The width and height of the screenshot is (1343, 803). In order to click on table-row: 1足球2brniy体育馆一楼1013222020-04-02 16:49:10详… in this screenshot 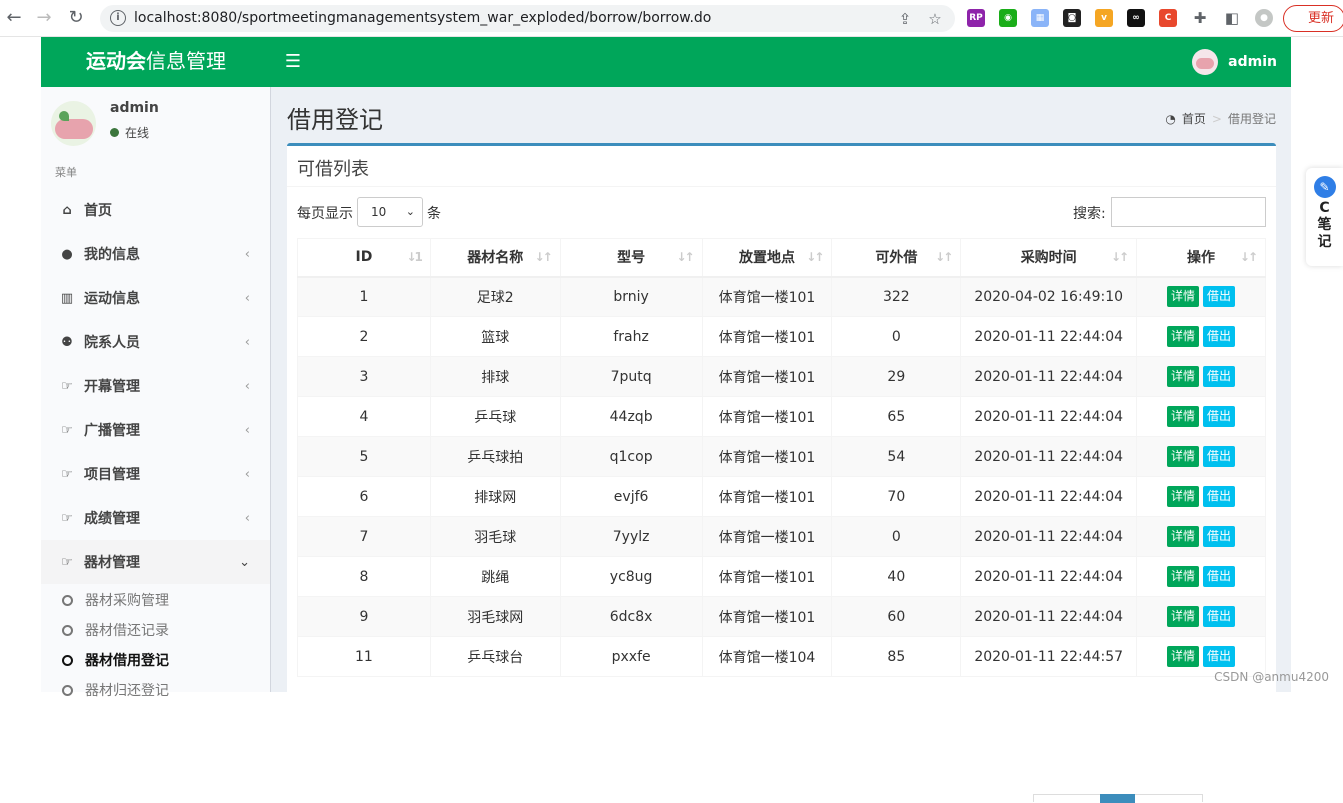, I will do `click(782, 297)`.